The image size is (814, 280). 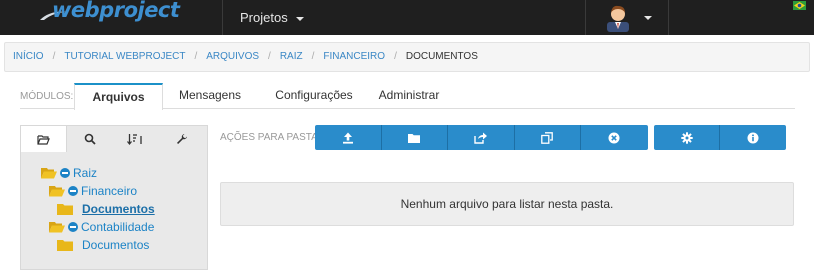 I want to click on breadcrumb-item-tutorial: TUTORIAL WEBPROJECT, so click(x=124, y=56).